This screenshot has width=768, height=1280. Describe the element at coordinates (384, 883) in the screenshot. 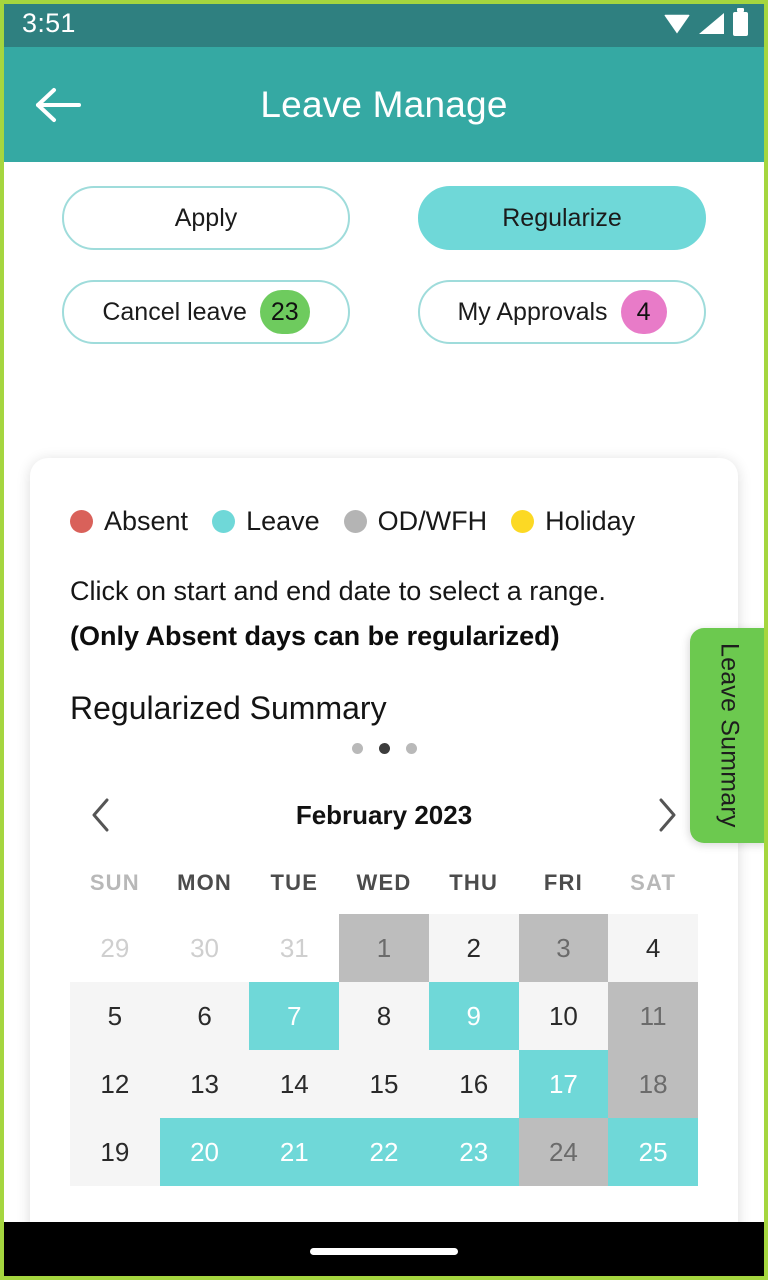

I see `day-header-wed: WED` at that location.